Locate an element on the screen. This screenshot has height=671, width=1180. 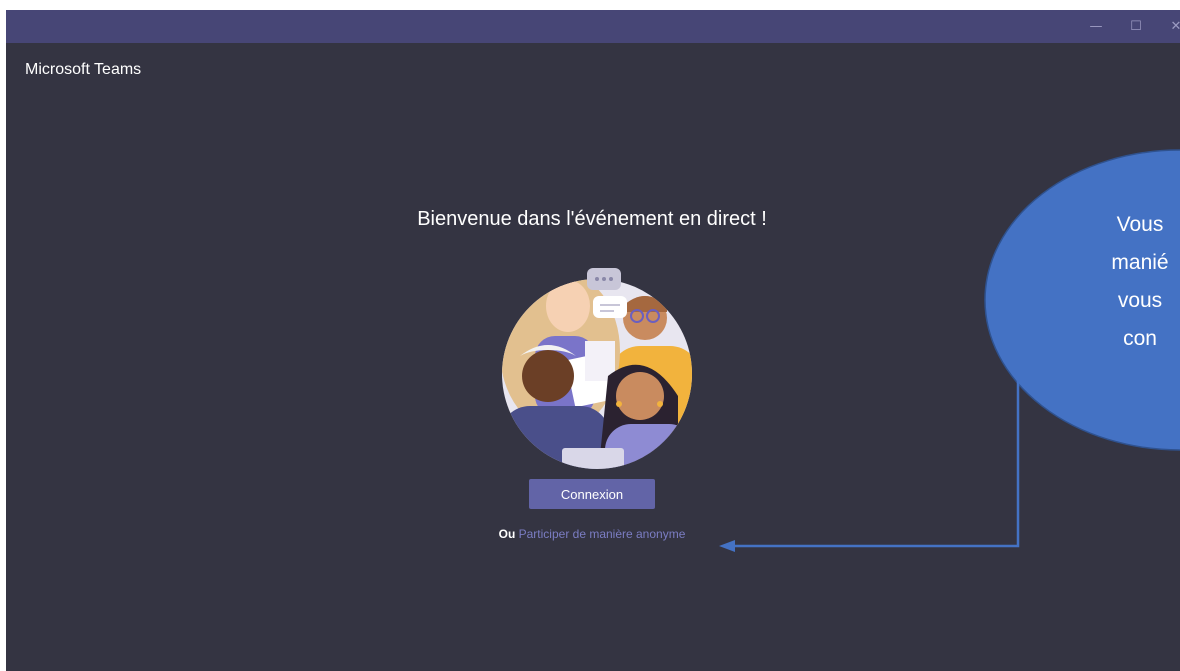
callout-line: con is located at coordinates (1140, 338).